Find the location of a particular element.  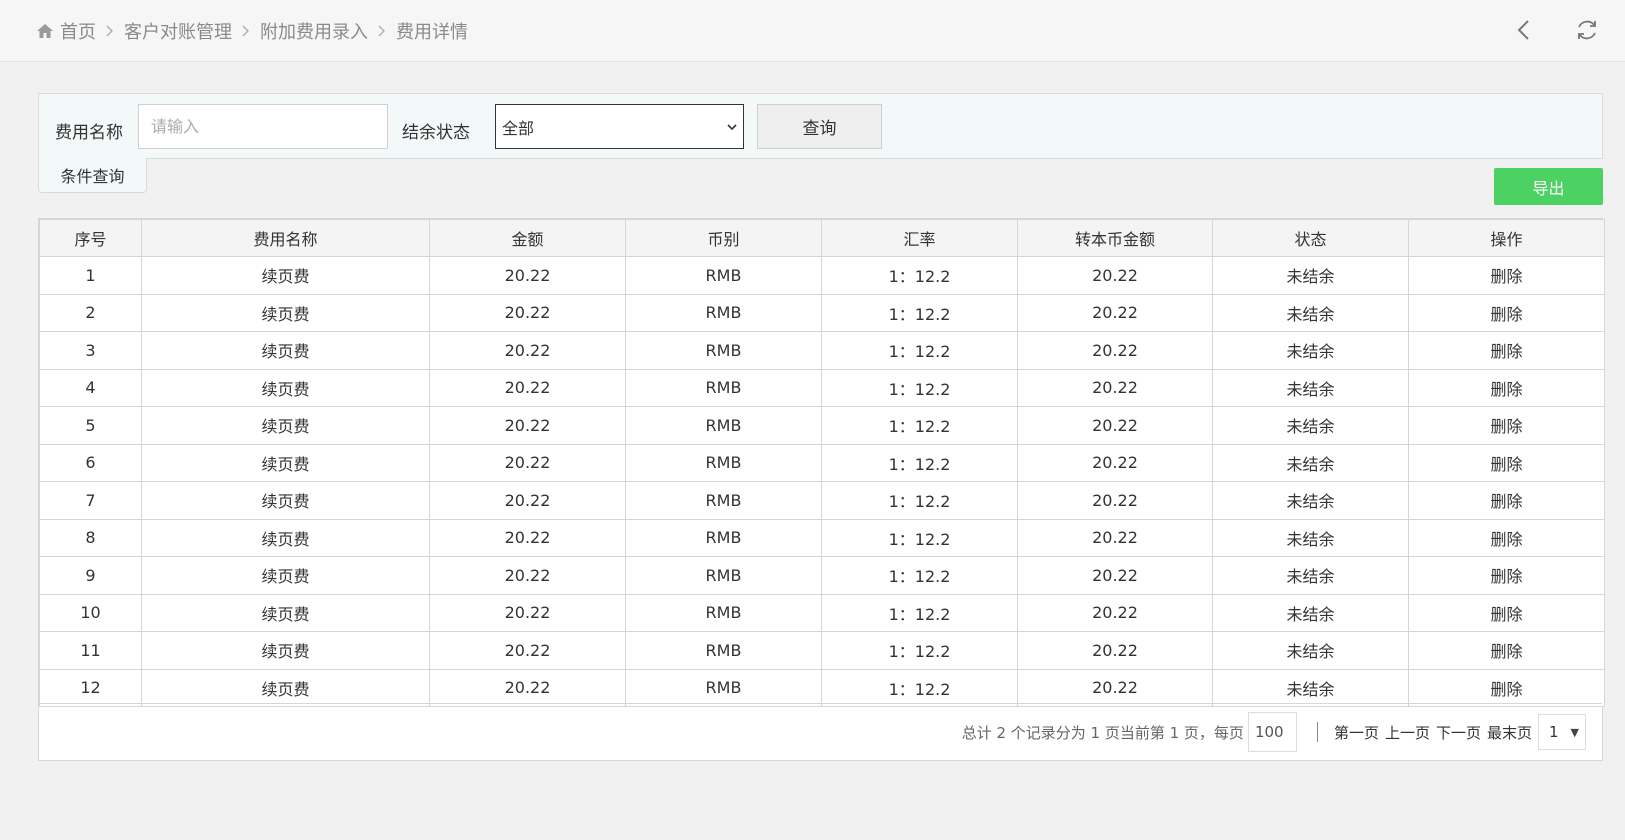

breadcrumb-reconciliation: 客户对账管理 is located at coordinates (178, 31).